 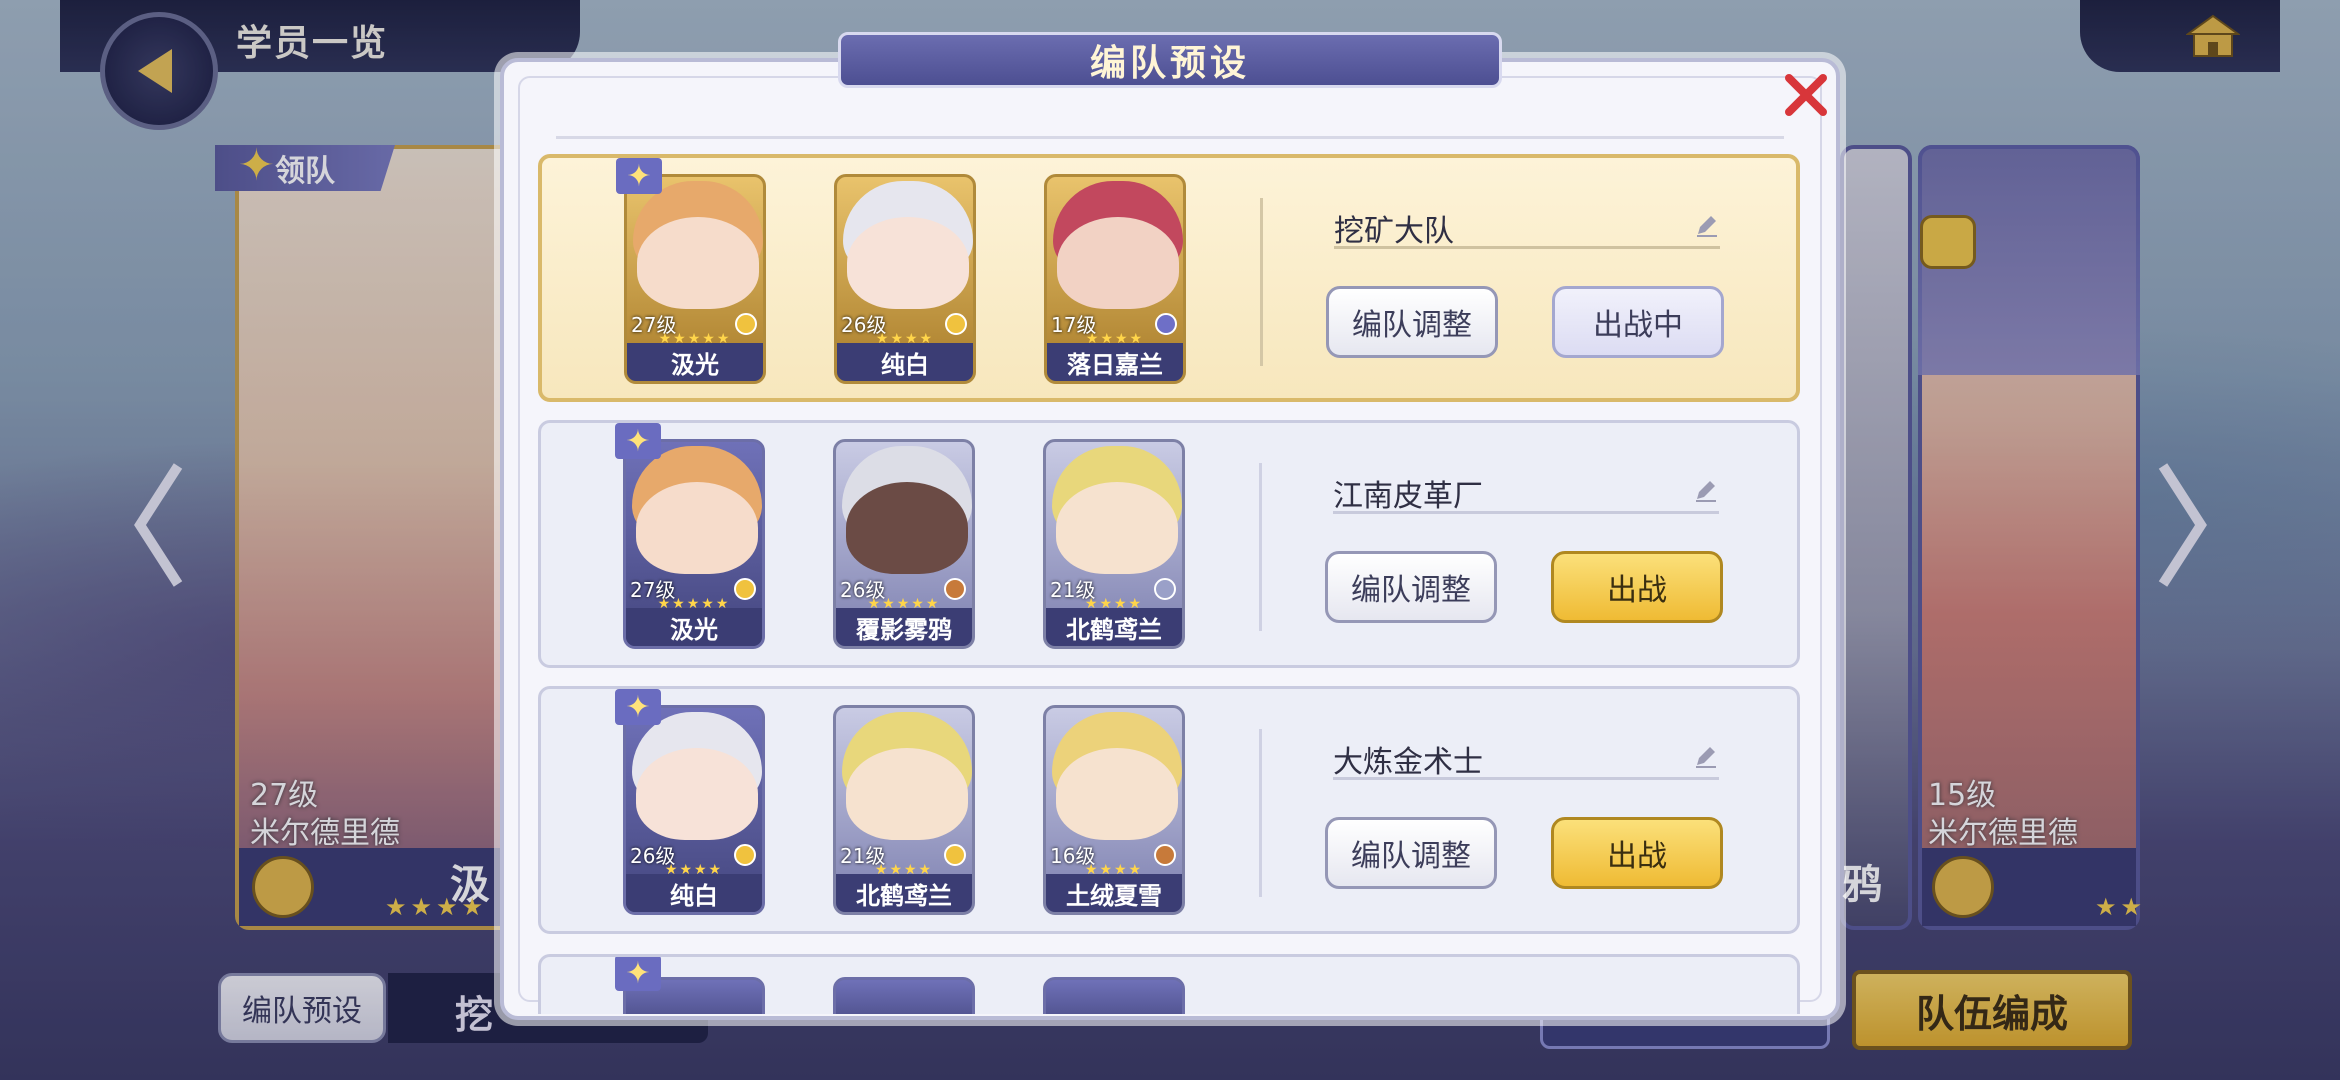 What do you see at coordinates (1638, 322) in the screenshot?
I see `deploy-button: 出战中` at bounding box center [1638, 322].